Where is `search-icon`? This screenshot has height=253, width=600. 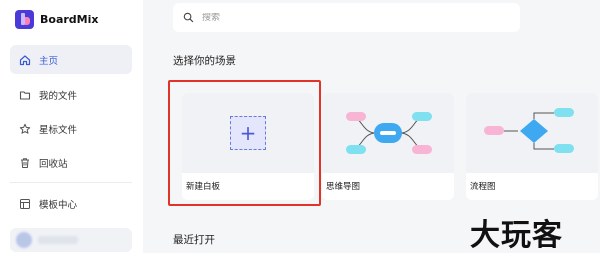
search-icon is located at coordinates (188, 17).